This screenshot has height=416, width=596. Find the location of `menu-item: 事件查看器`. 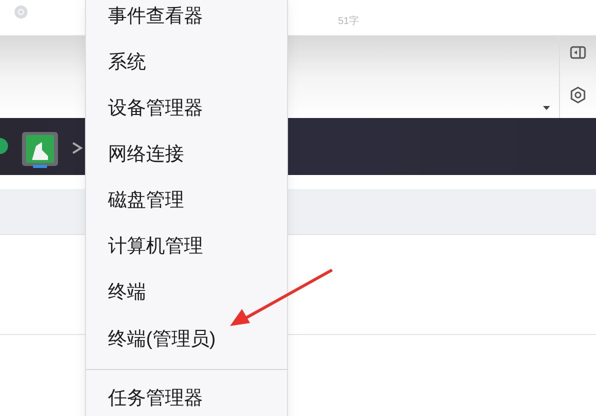

menu-item: 事件查看器 is located at coordinates (186, 20).